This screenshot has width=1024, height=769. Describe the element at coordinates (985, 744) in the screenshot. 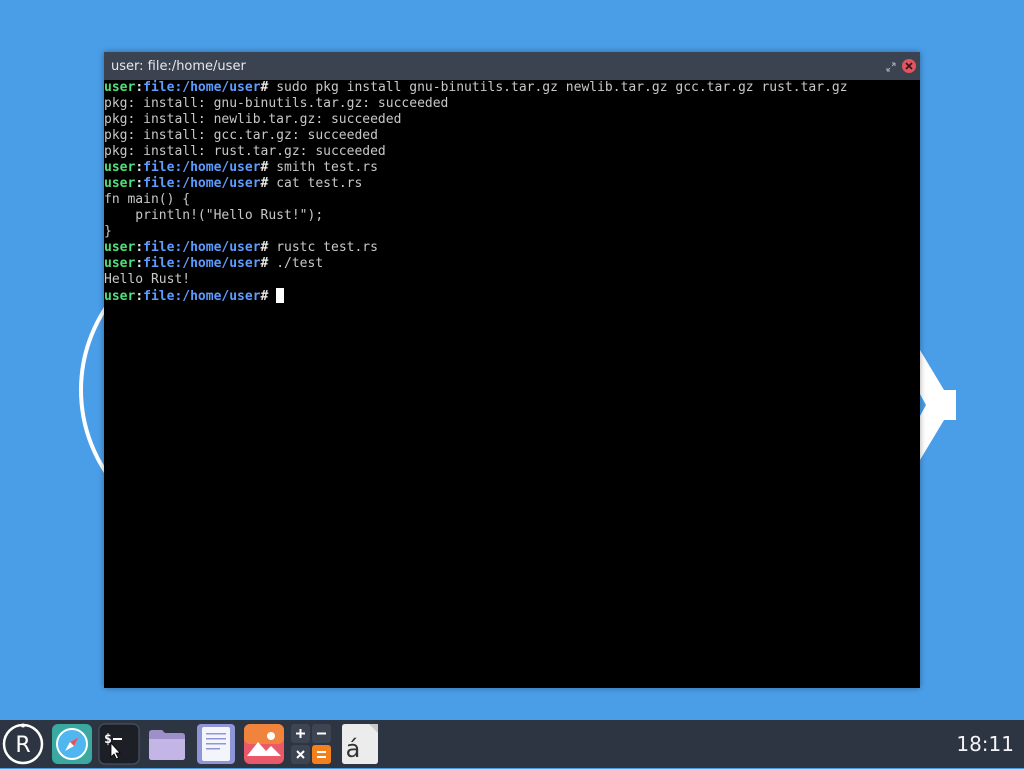

I see `clock: 18:11` at that location.